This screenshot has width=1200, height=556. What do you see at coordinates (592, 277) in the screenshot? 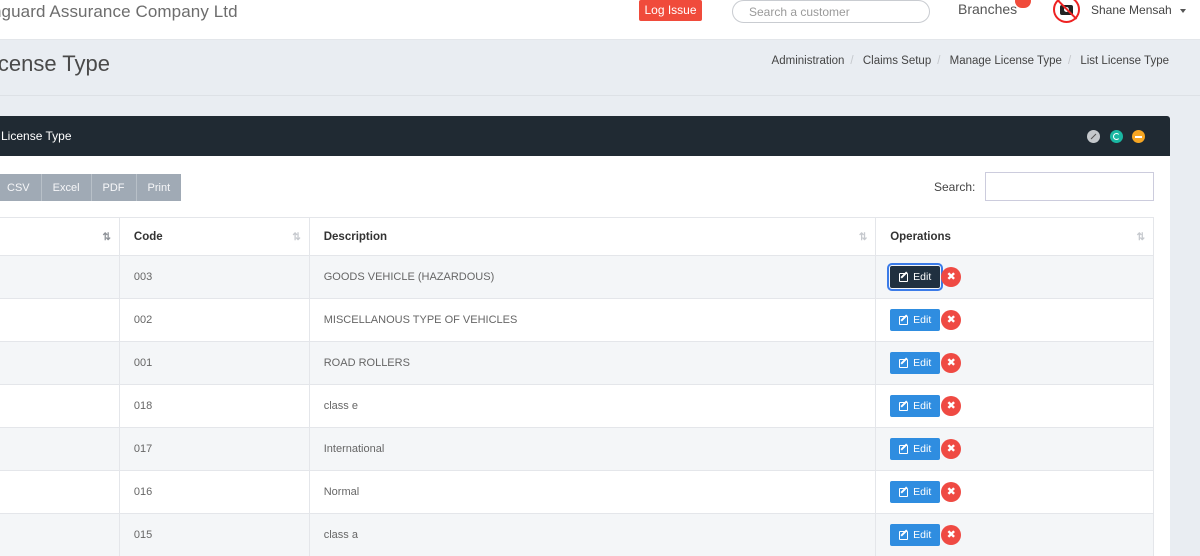
I see `description-cell: GOODS VEHICLE (HAZARDOUS)` at bounding box center [592, 277].